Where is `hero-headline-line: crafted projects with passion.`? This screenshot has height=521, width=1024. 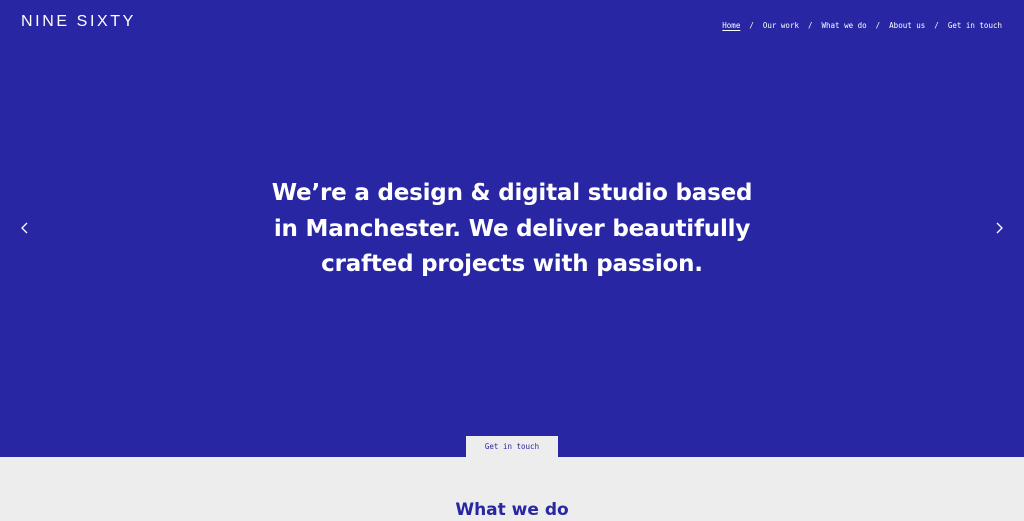
hero-headline-line: crafted projects with passion. is located at coordinates (512, 264).